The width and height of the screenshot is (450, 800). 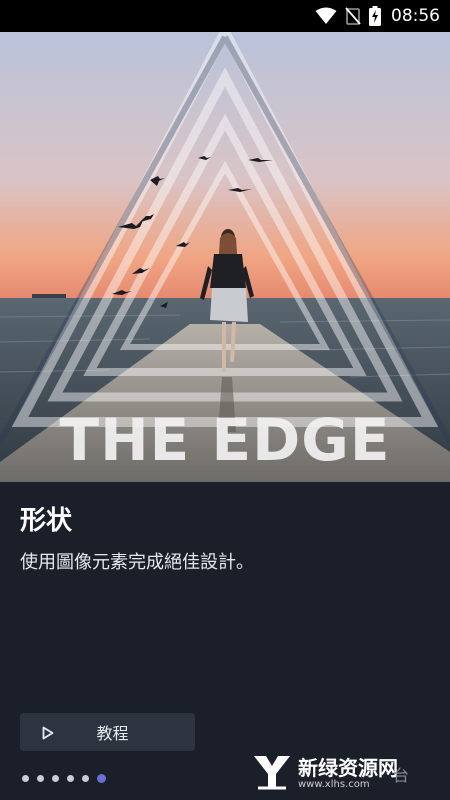 What do you see at coordinates (272, 774) in the screenshot?
I see `watermark-icon` at bounding box center [272, 774].